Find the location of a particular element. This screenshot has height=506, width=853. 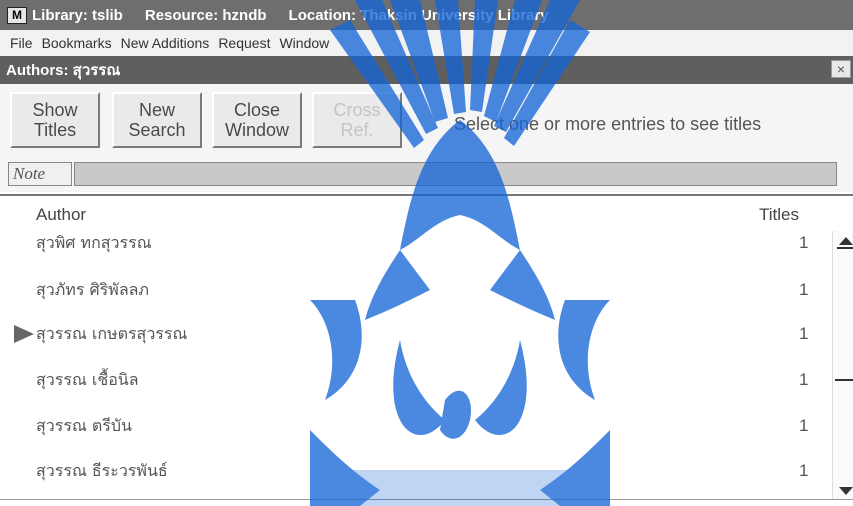

list-item: สุวรรณ ตรีบัน 1 is located at coordinates (416, 434).